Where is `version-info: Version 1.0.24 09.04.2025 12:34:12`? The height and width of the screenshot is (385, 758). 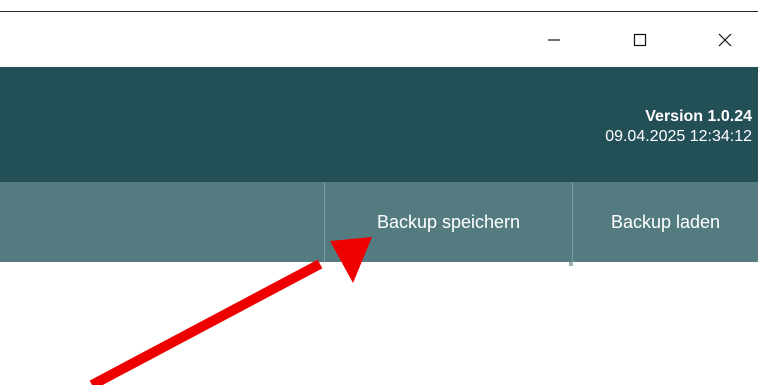 version-info: Version 1.0.24 09.04.2025 12:34:12 is located at coordinates (678, 127).